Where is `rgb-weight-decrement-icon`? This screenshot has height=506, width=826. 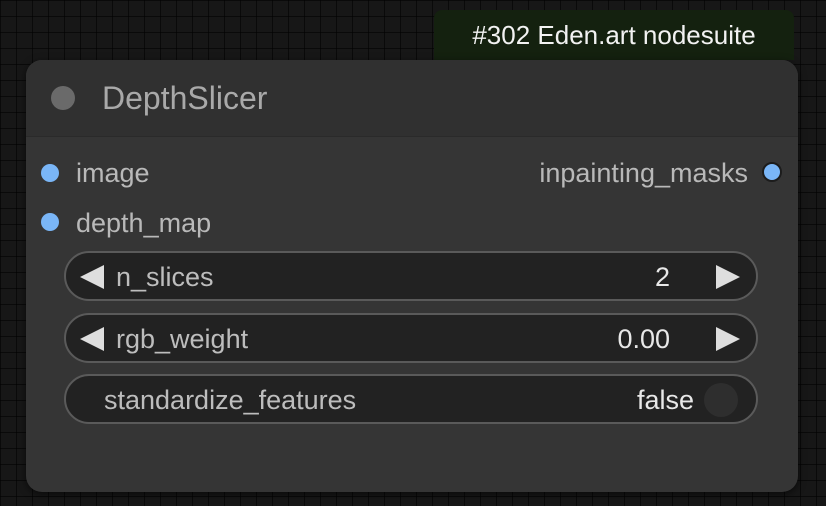
rgb-weight-decrement-icon is located at coordinates (92, 339).